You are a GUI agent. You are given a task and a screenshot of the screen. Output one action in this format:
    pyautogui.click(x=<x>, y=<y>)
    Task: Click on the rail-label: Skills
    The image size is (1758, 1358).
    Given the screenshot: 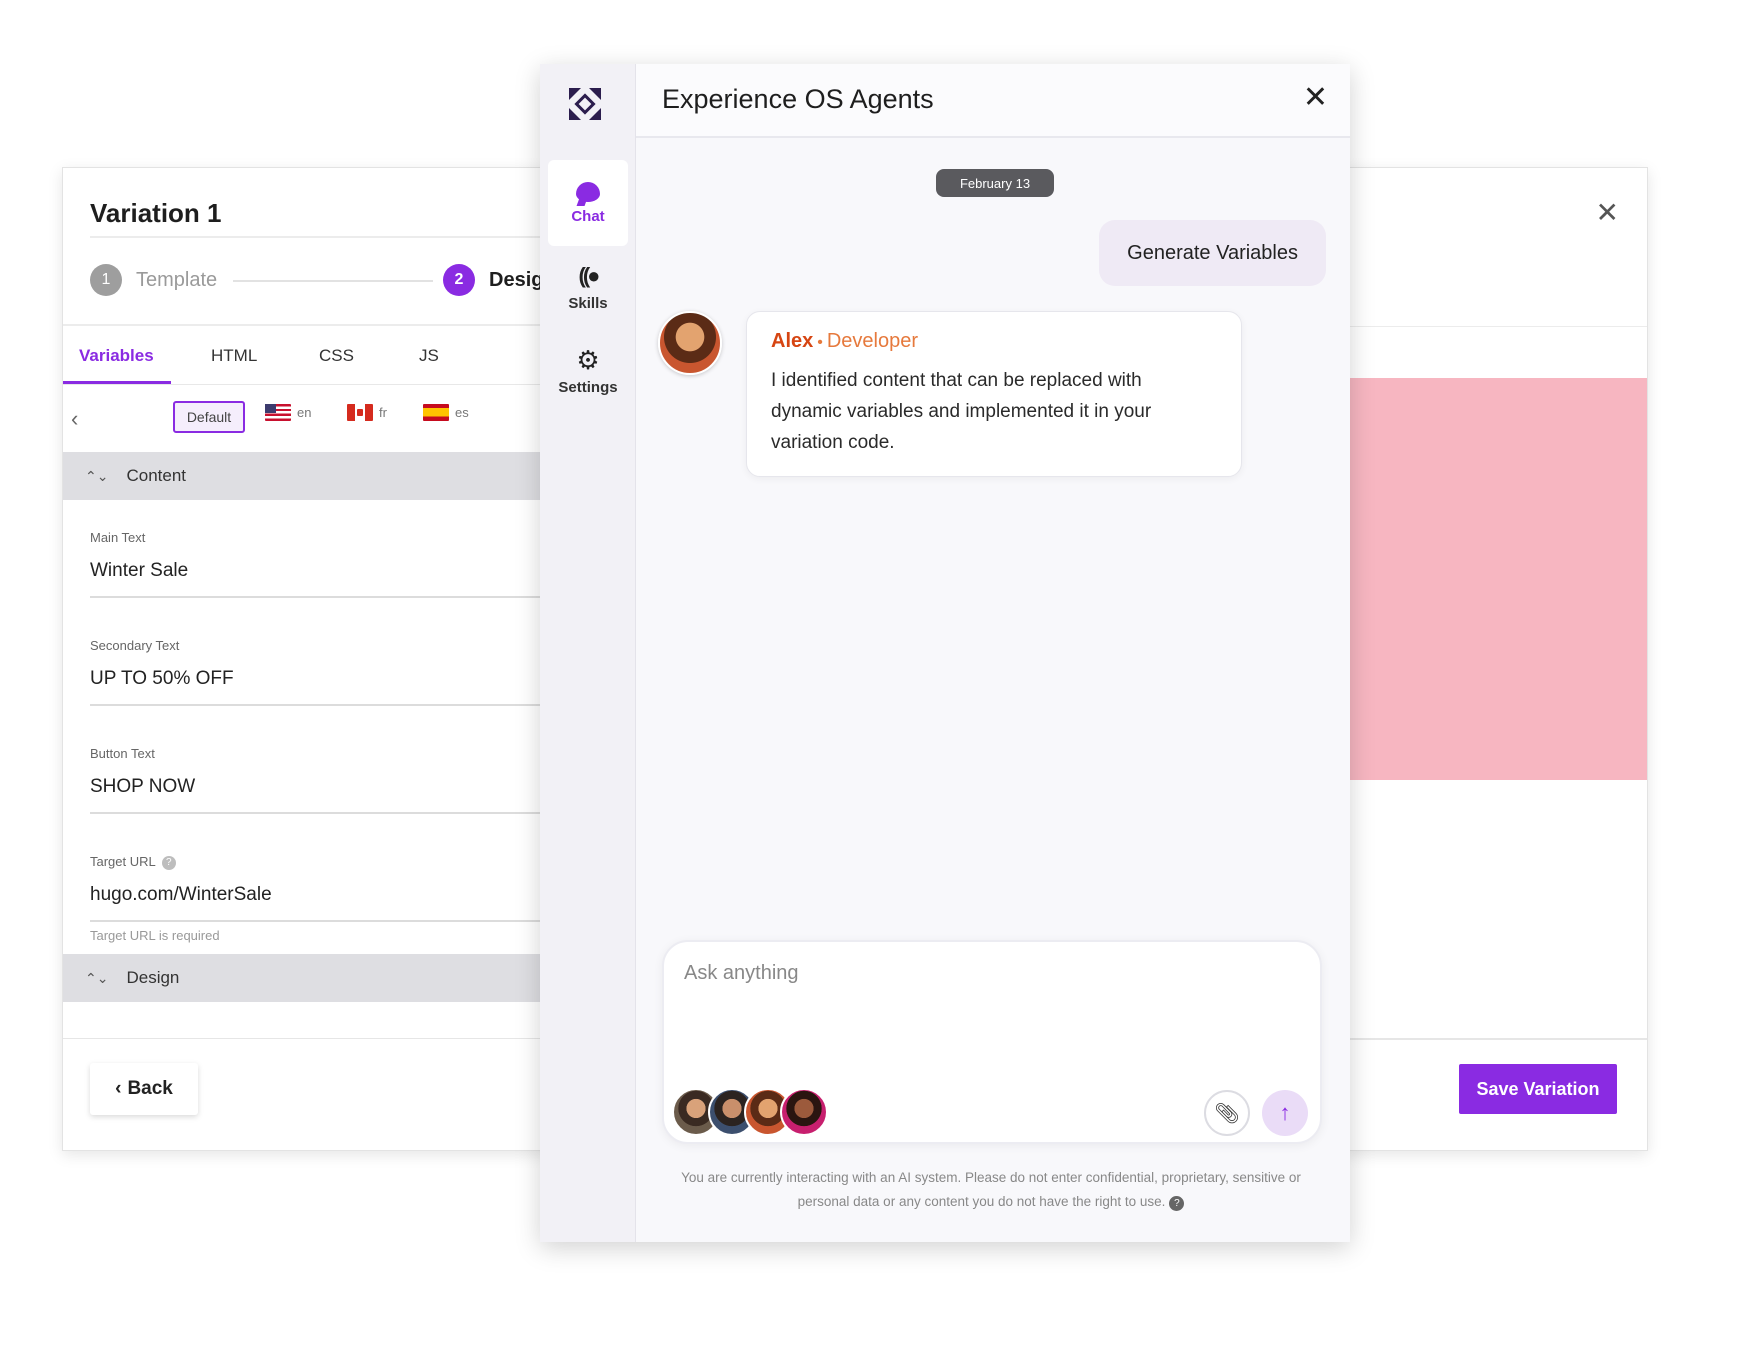 What is the action you would take?
    pyautogui.click(x=588, y=303)
    